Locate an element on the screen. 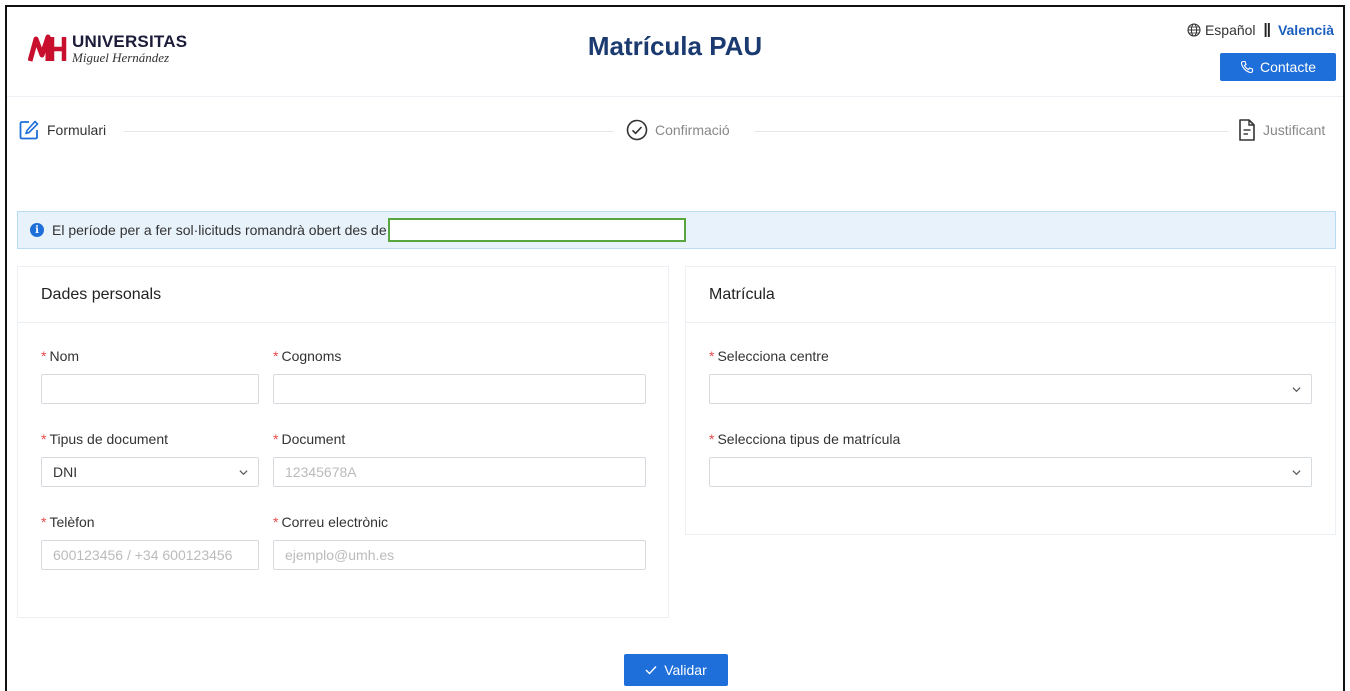  phone-icon is located at coordinates (1247, 67).